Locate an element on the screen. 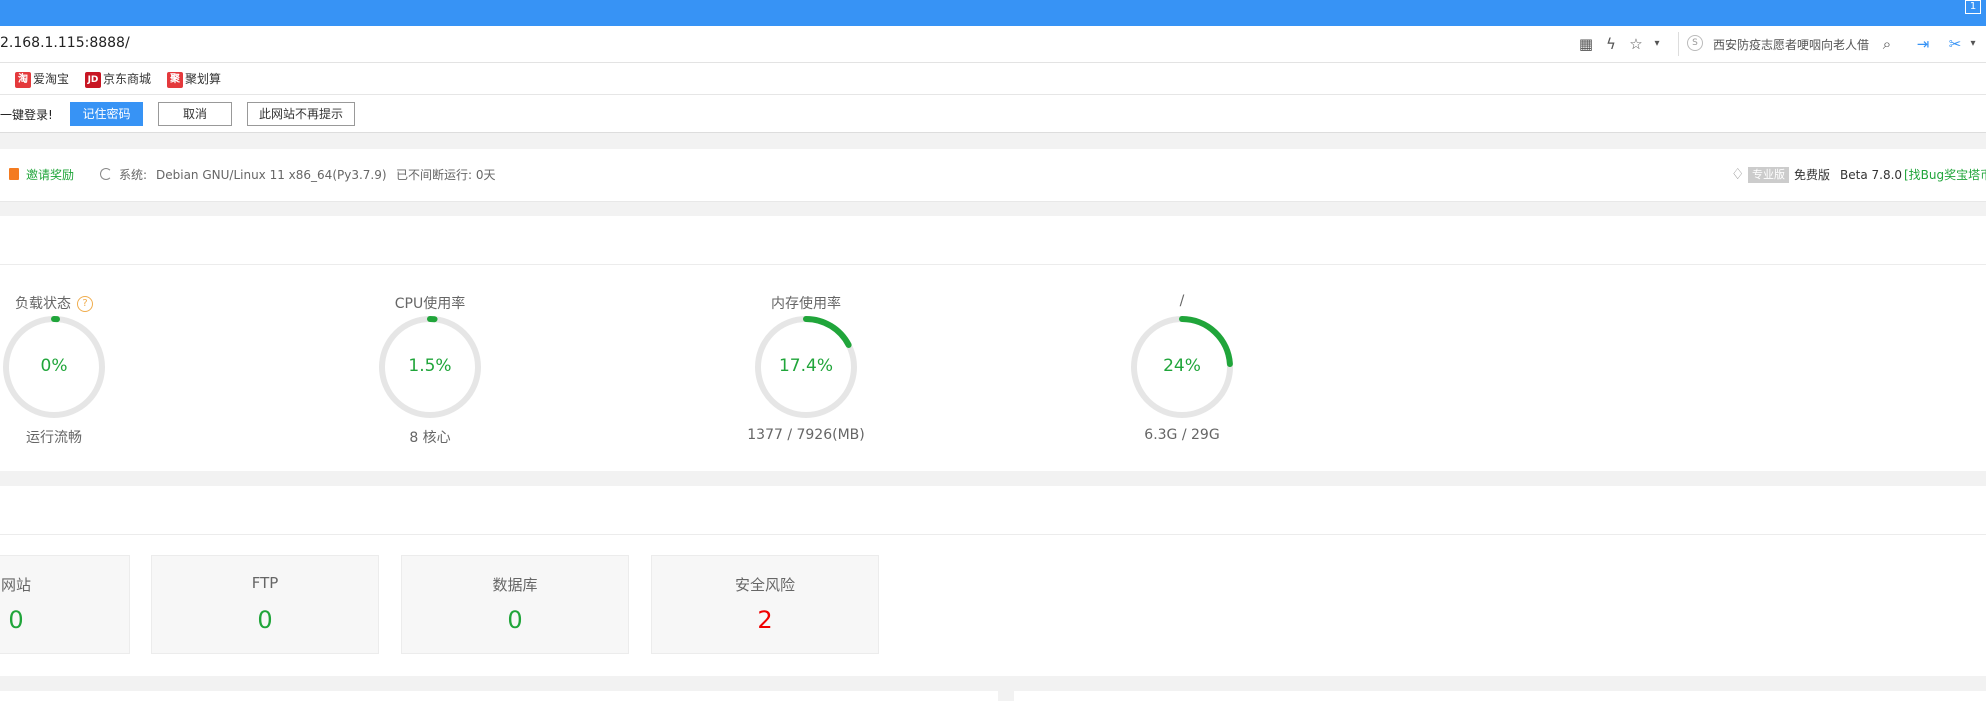 The image size is (1986, 701). bottom-panel-right is located at coordinates (1500, 696).